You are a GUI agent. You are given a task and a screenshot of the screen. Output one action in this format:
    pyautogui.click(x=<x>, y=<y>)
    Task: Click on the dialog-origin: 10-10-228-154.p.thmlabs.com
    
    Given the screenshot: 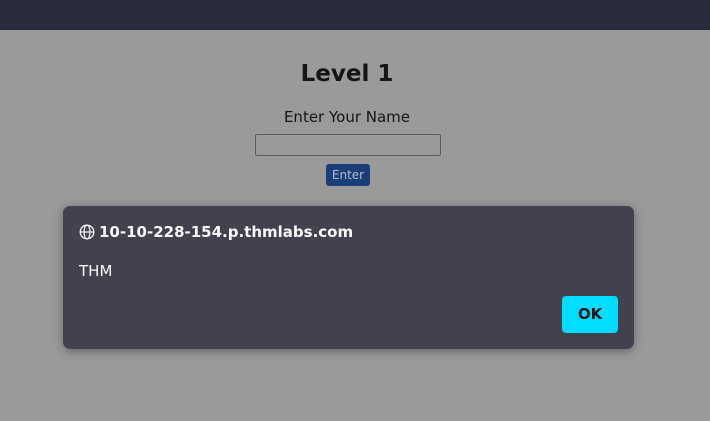 What is the action you would take?
    pyautogui.click(x=216, y=232)
    